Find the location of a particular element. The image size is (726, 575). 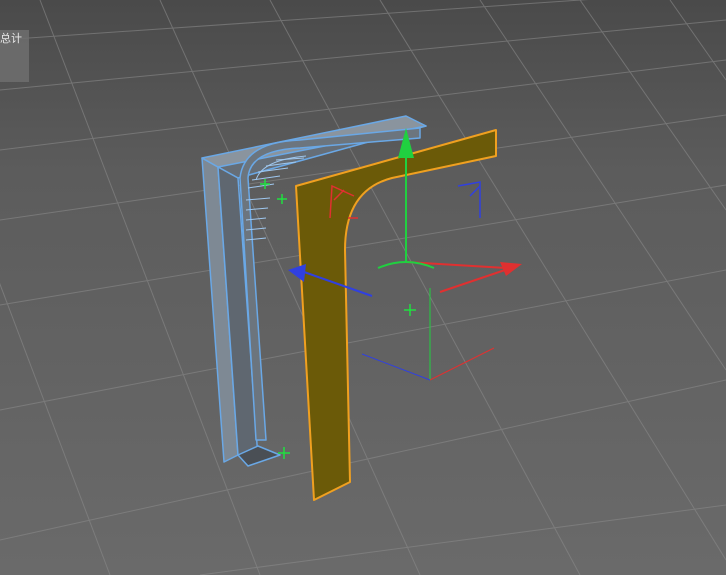

gizmo-x-arrow is located at coordinates (511, 269).